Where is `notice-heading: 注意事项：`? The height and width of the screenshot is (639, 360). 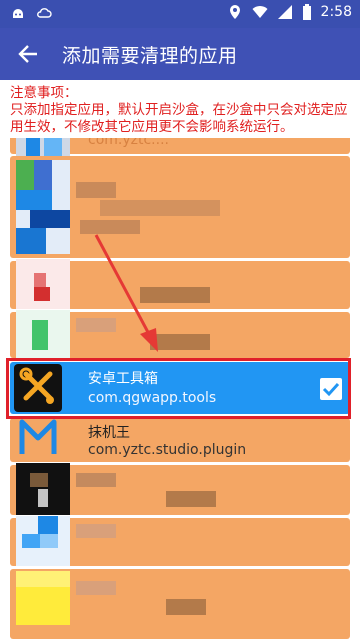
notice-heading: 注意事项： is located at coordinates (44, 93).